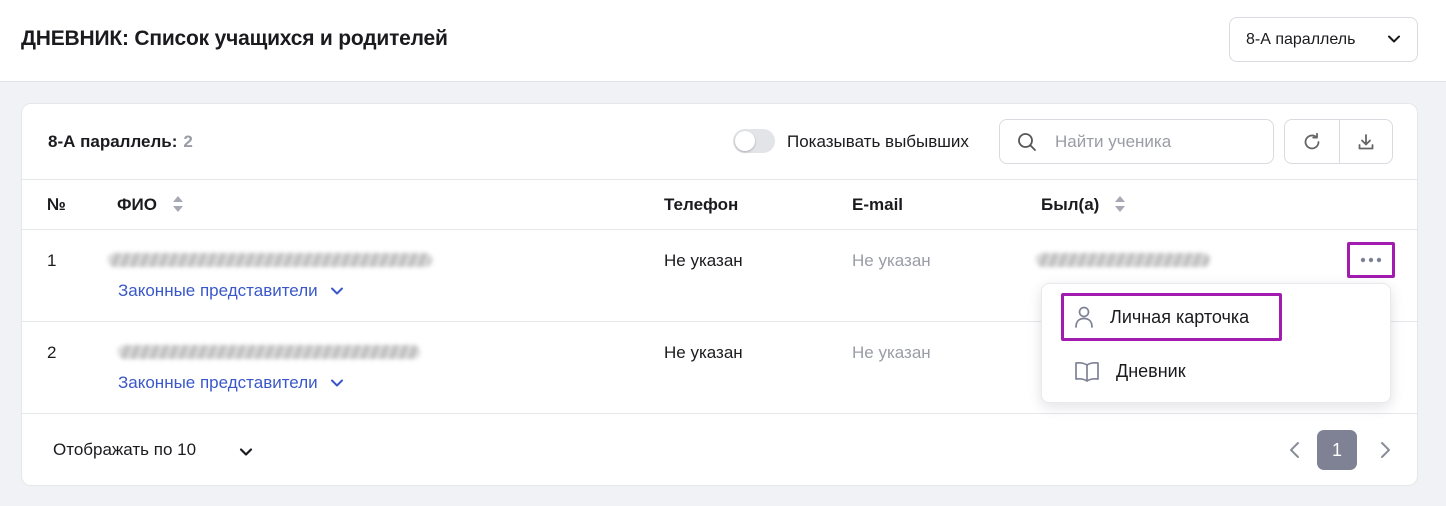 The height and width of the screenshot is (506, 1446). Describe the element at coordinates (701, 204) in the screenshot. I see `col-phone: Телефон` at that location.